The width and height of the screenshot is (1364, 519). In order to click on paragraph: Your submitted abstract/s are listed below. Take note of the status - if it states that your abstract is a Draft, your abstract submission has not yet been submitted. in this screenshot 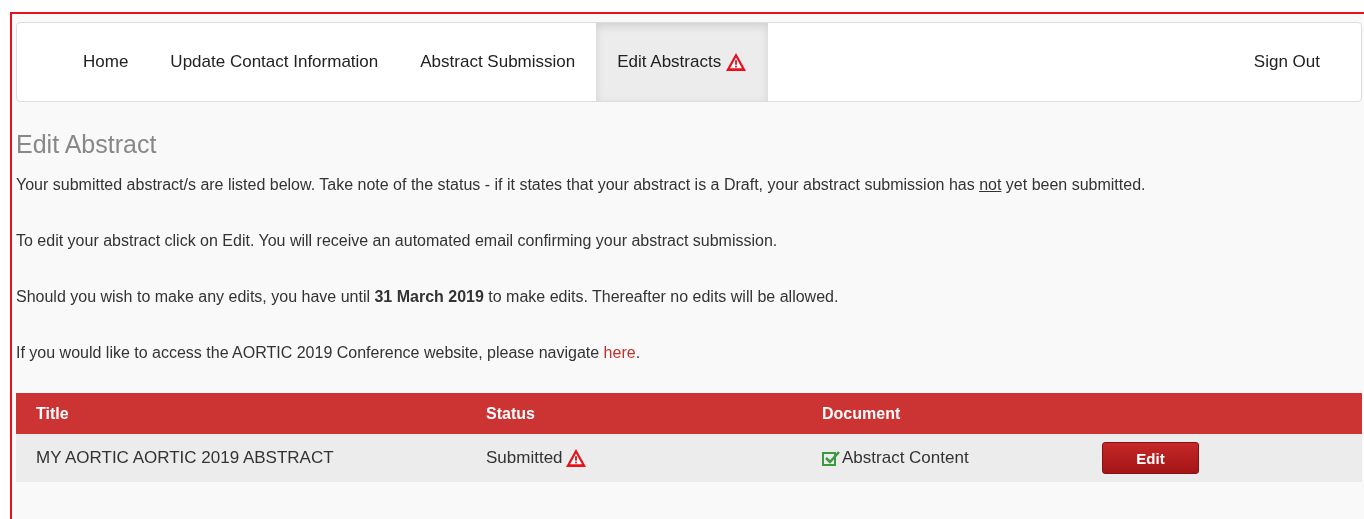, I will do `click(581, 185)`.